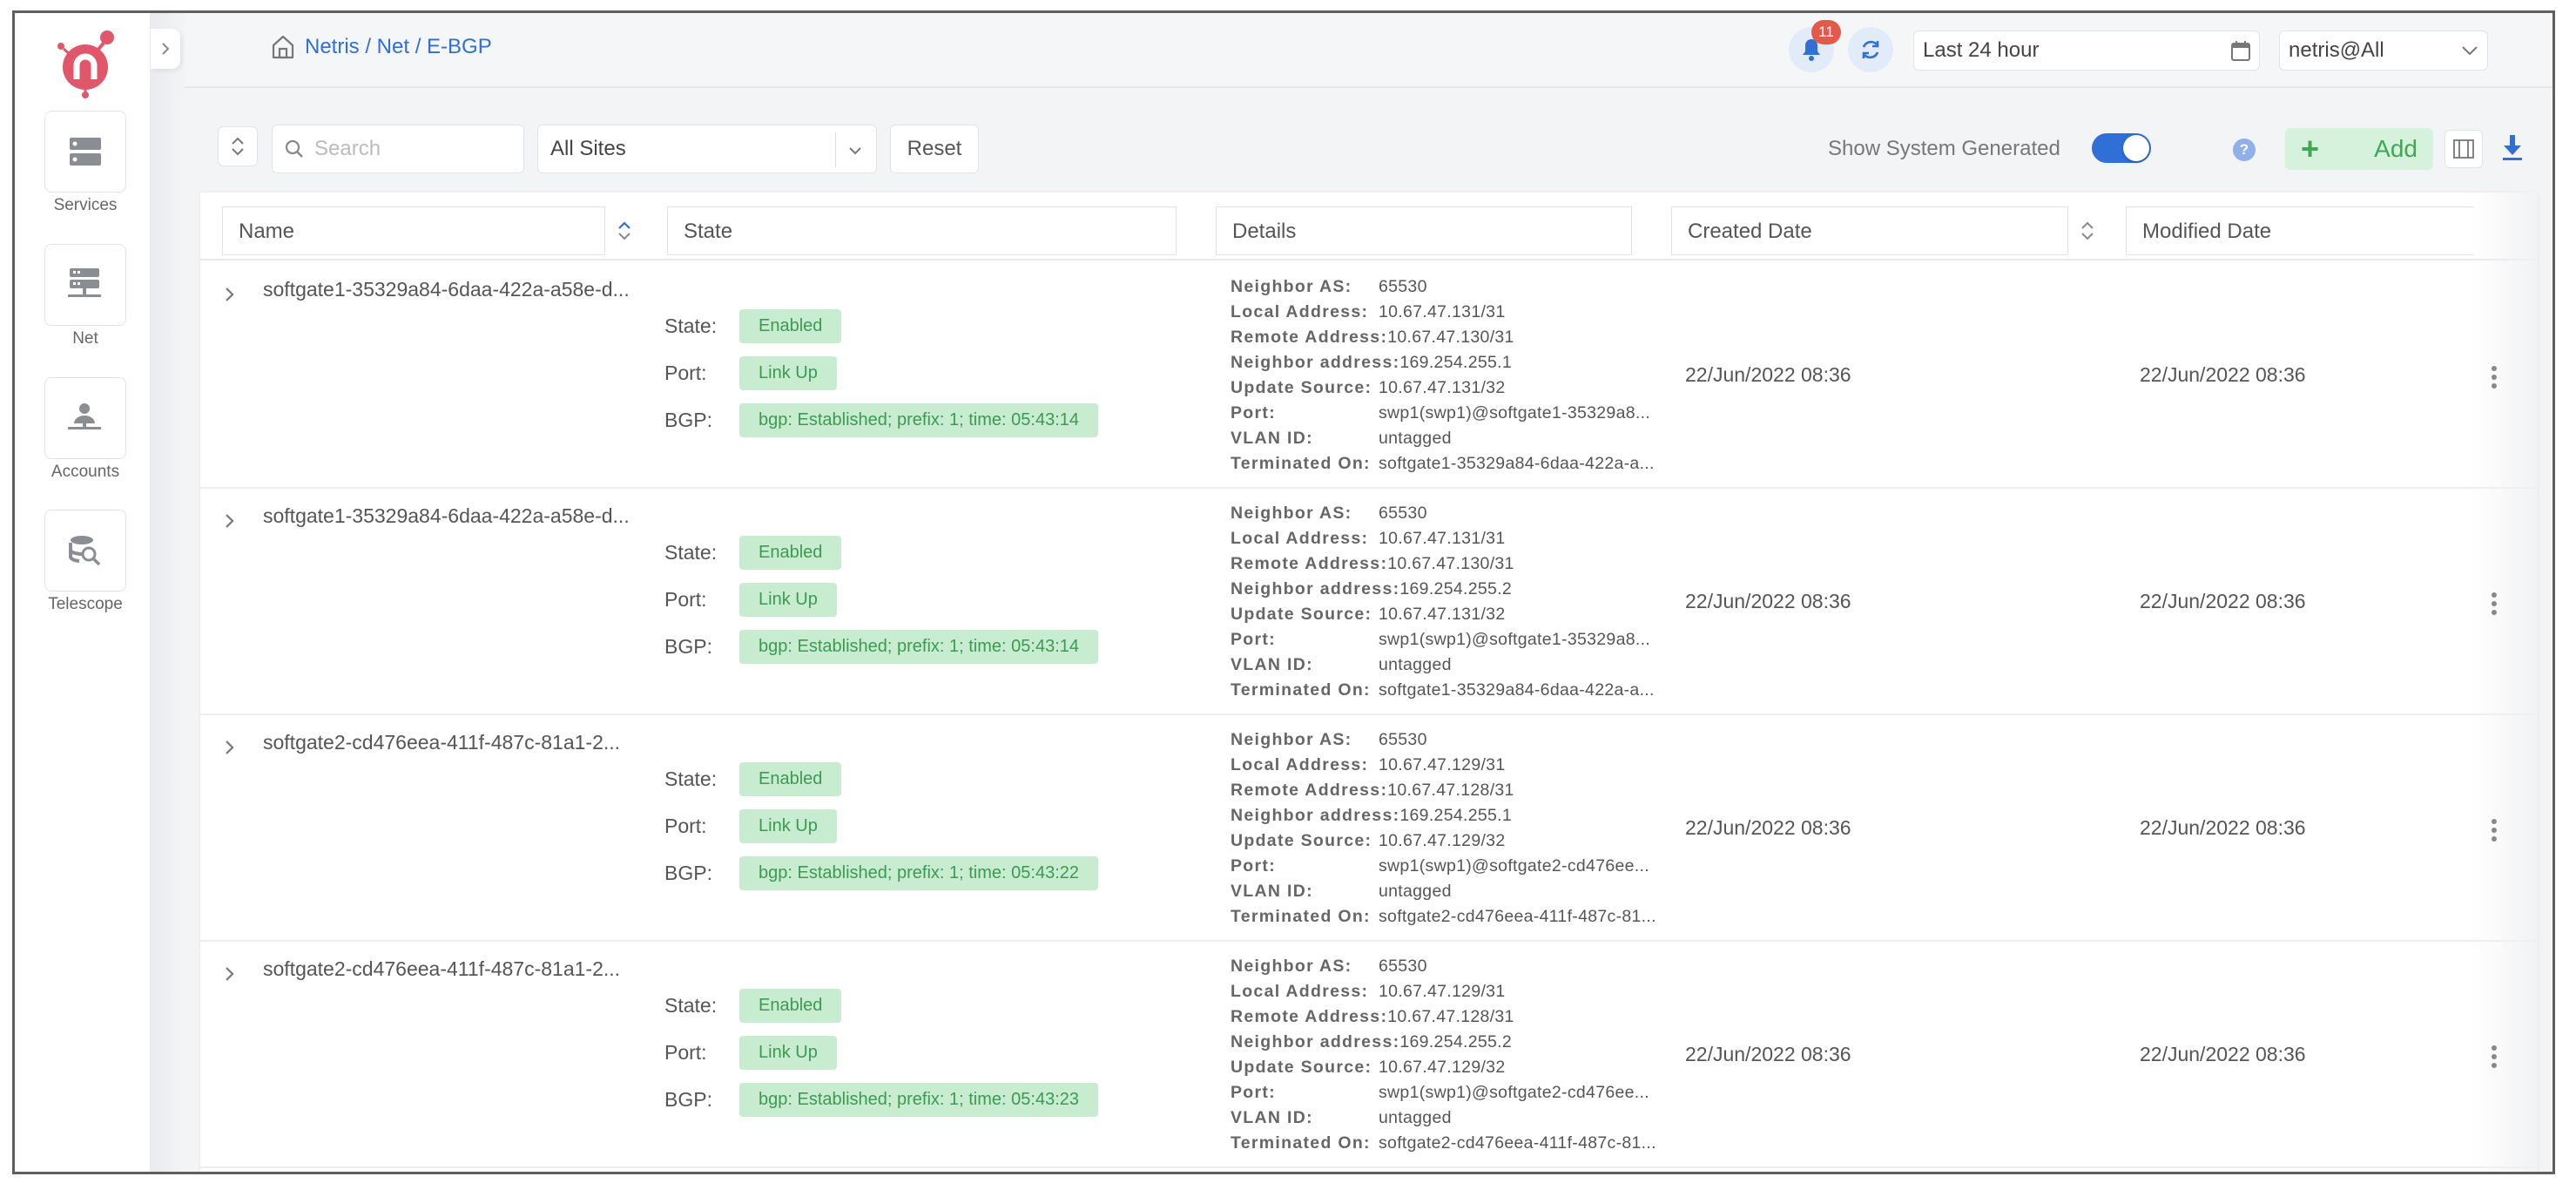  I want to click on column-header-modified-date: Modified Date, so click(2300, 230).